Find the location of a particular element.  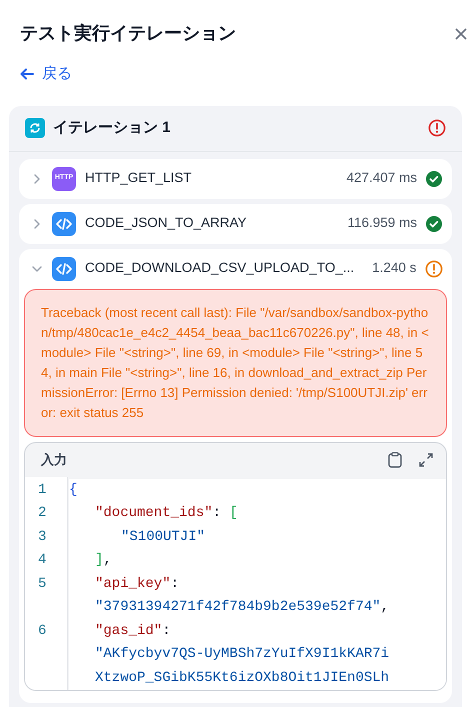

code-line: XtzwoP_SGibK55Kt6izOXb8Oit1JIEn0SLh is located at coordinates (242, 678).